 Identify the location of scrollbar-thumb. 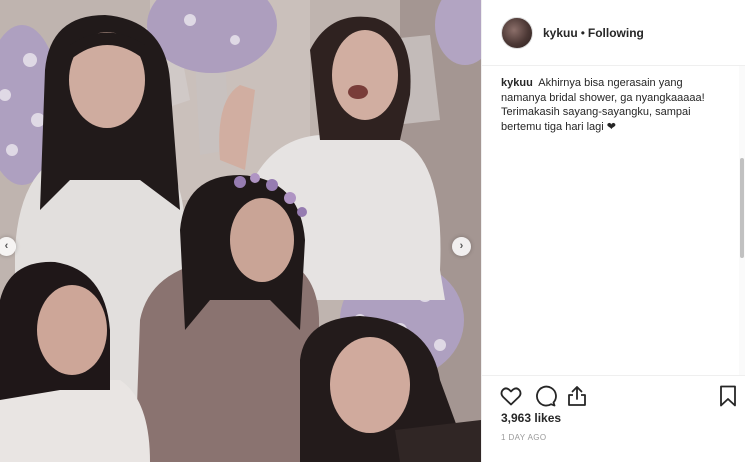
(742, 208).